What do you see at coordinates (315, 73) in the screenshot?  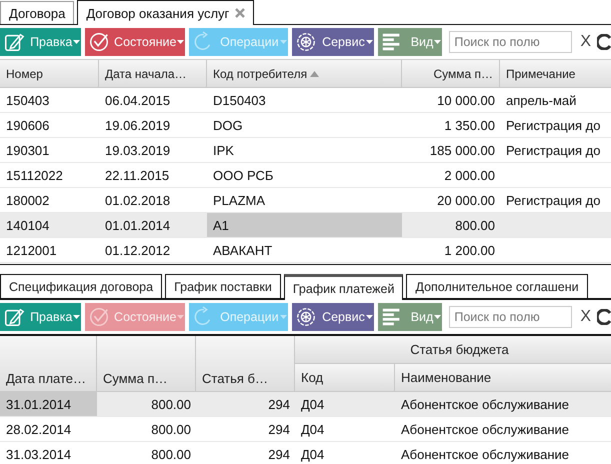 I see `sort-ascending-icon` at bounding box center [315, 73].